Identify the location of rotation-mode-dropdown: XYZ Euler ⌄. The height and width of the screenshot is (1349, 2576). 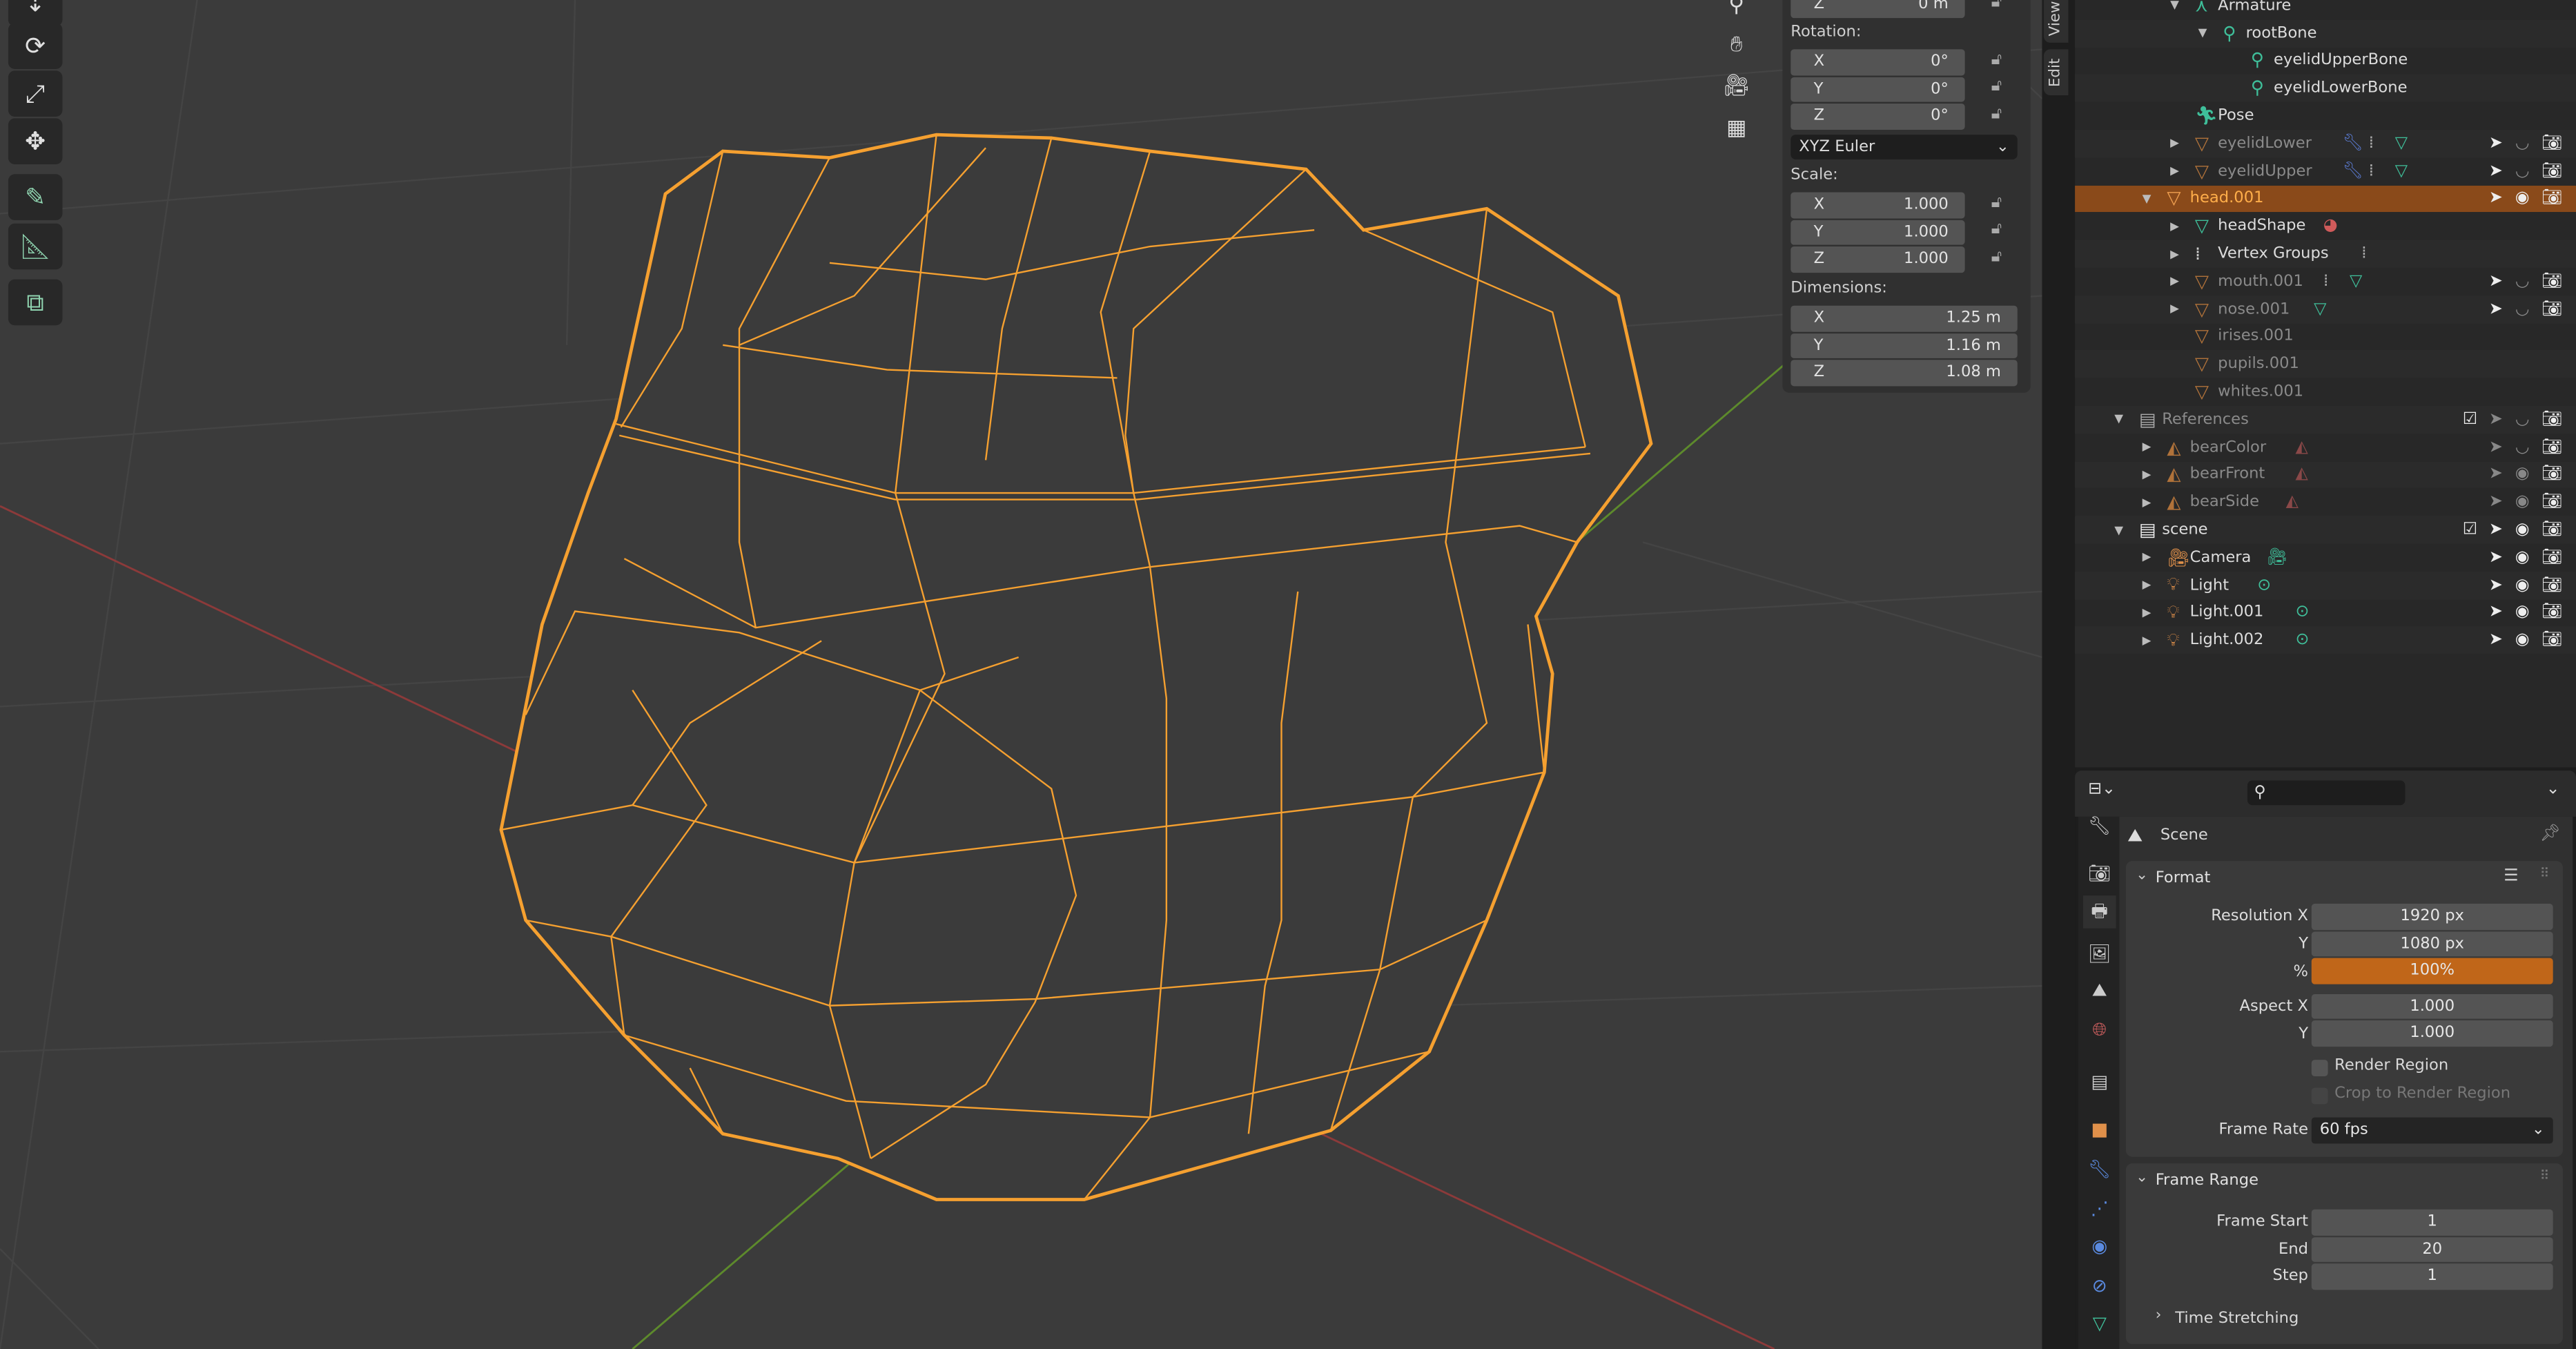
(1904, 147).